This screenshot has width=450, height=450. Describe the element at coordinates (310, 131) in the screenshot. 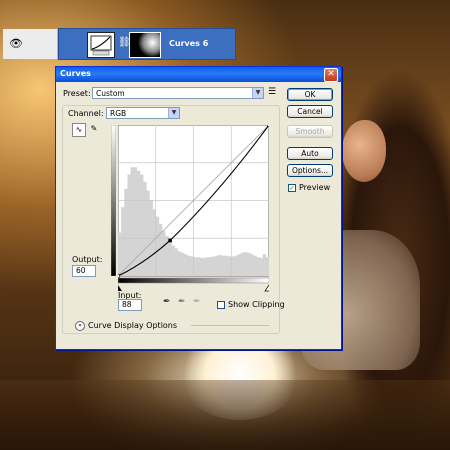

I see `smooth-button: Smooth` at that location.